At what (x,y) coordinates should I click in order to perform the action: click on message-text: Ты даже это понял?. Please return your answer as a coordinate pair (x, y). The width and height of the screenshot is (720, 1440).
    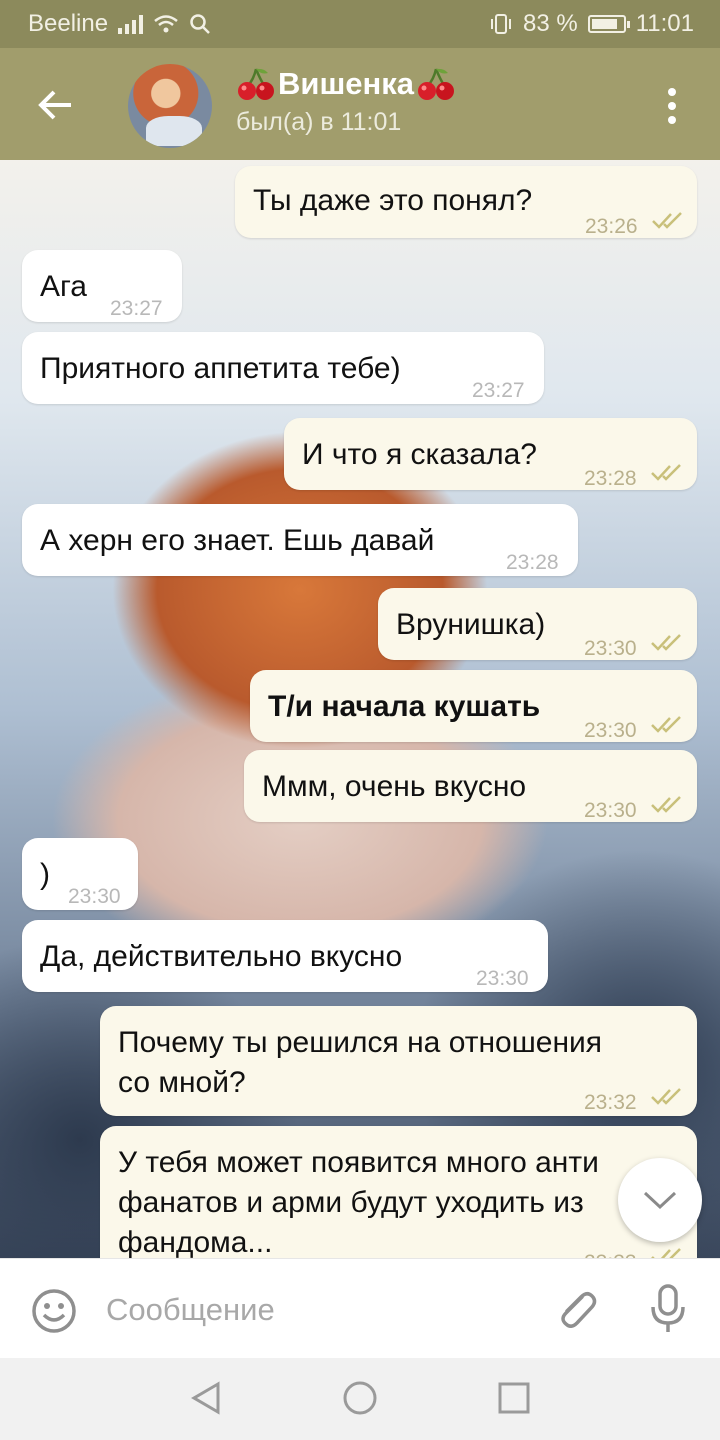
    Looking at the image, I should click on (393, 200).